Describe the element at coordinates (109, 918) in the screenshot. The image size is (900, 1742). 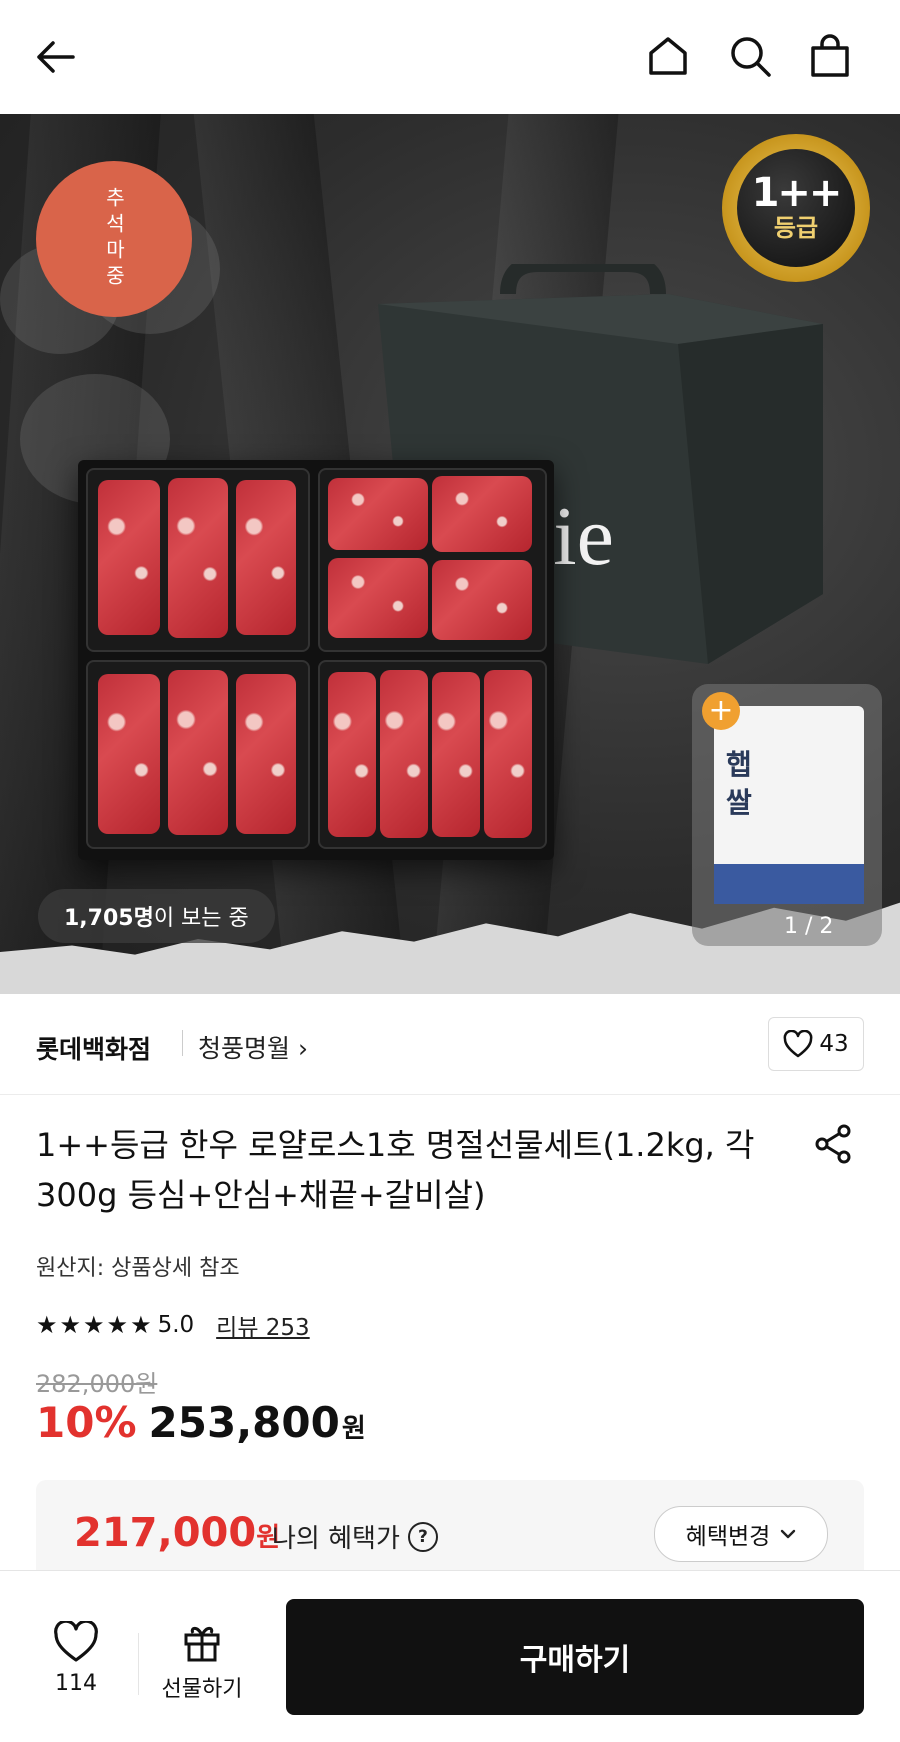
I see `viewers-count: 1,705명` at that location.